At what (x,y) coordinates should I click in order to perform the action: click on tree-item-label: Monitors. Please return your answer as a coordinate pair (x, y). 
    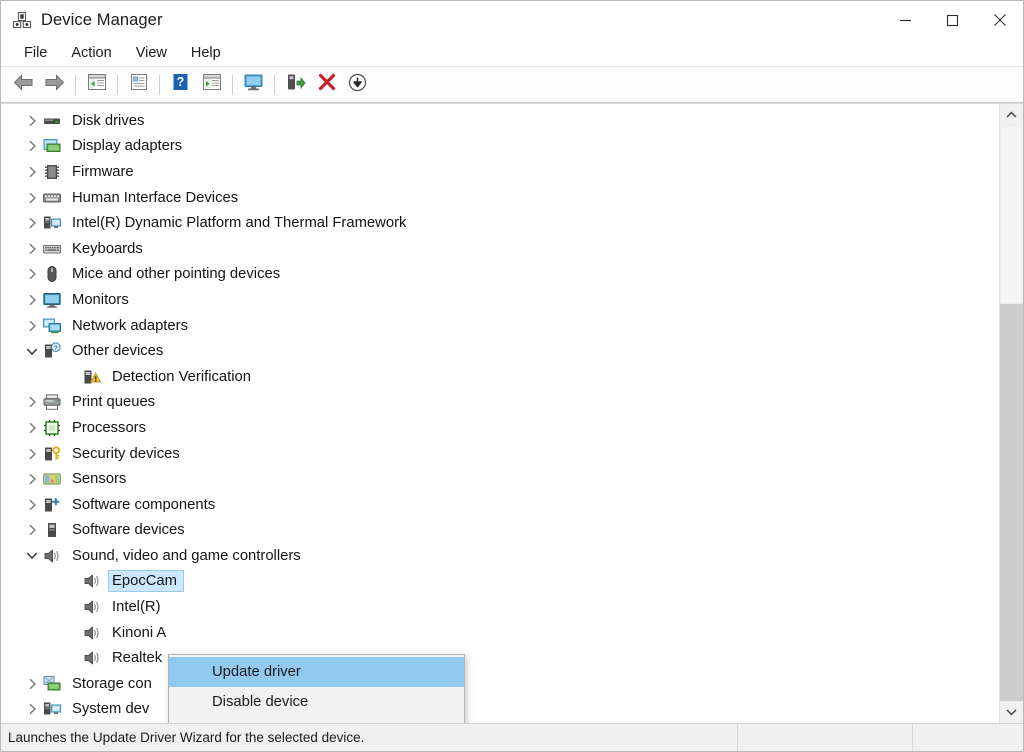
    Looking at the image, I should click on (100, 299).